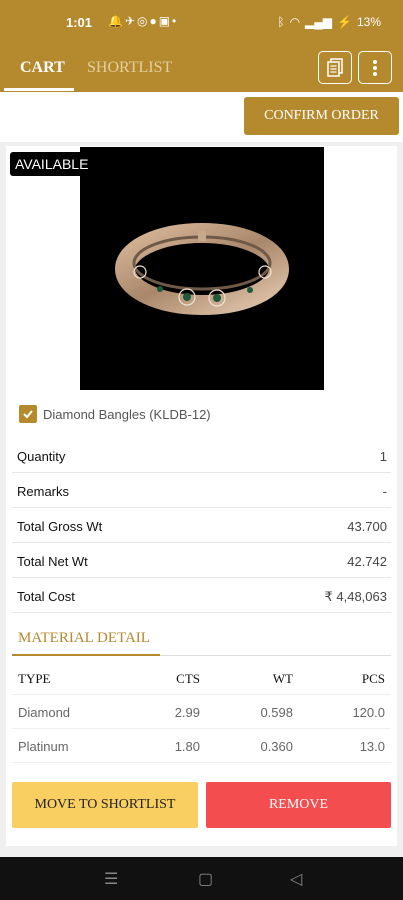  What do you see at coordinates (201, 746) in the screenshot?
I see `table-row: Platinum 1.80 0.360 13.0` at bounding box center [201, 746].